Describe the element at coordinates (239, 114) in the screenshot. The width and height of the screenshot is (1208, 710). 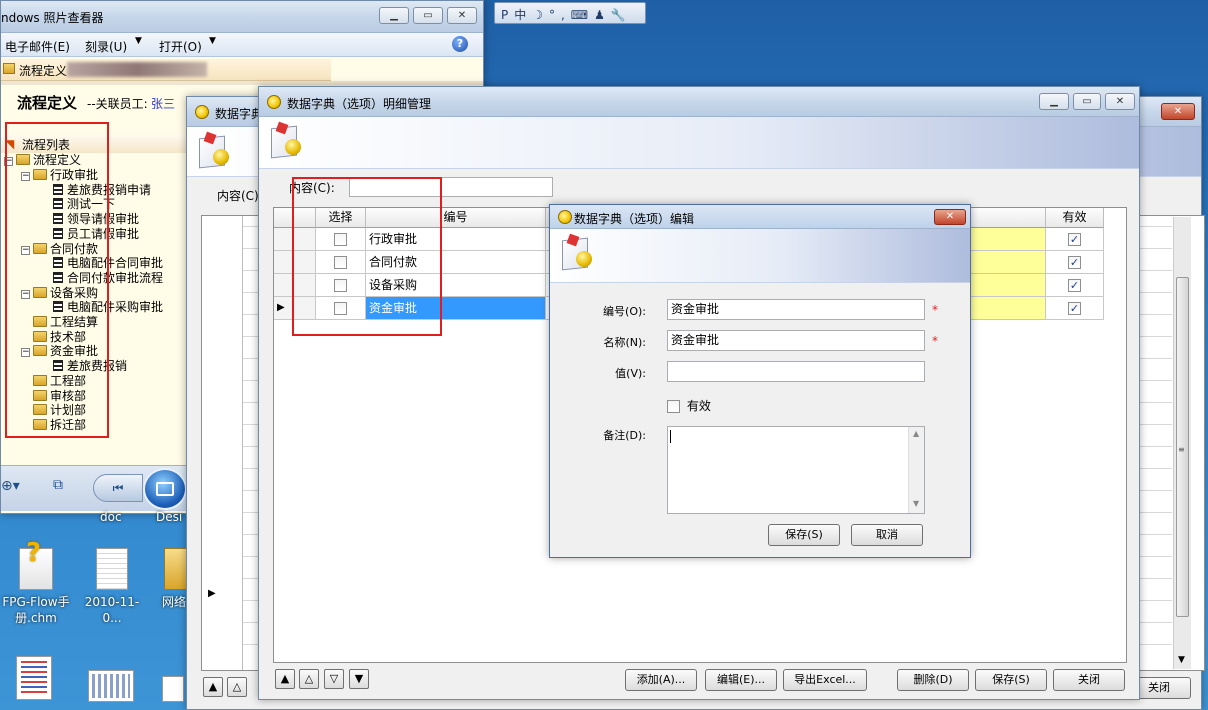
I see `dictionary-window-title: 数据字典` at that location.